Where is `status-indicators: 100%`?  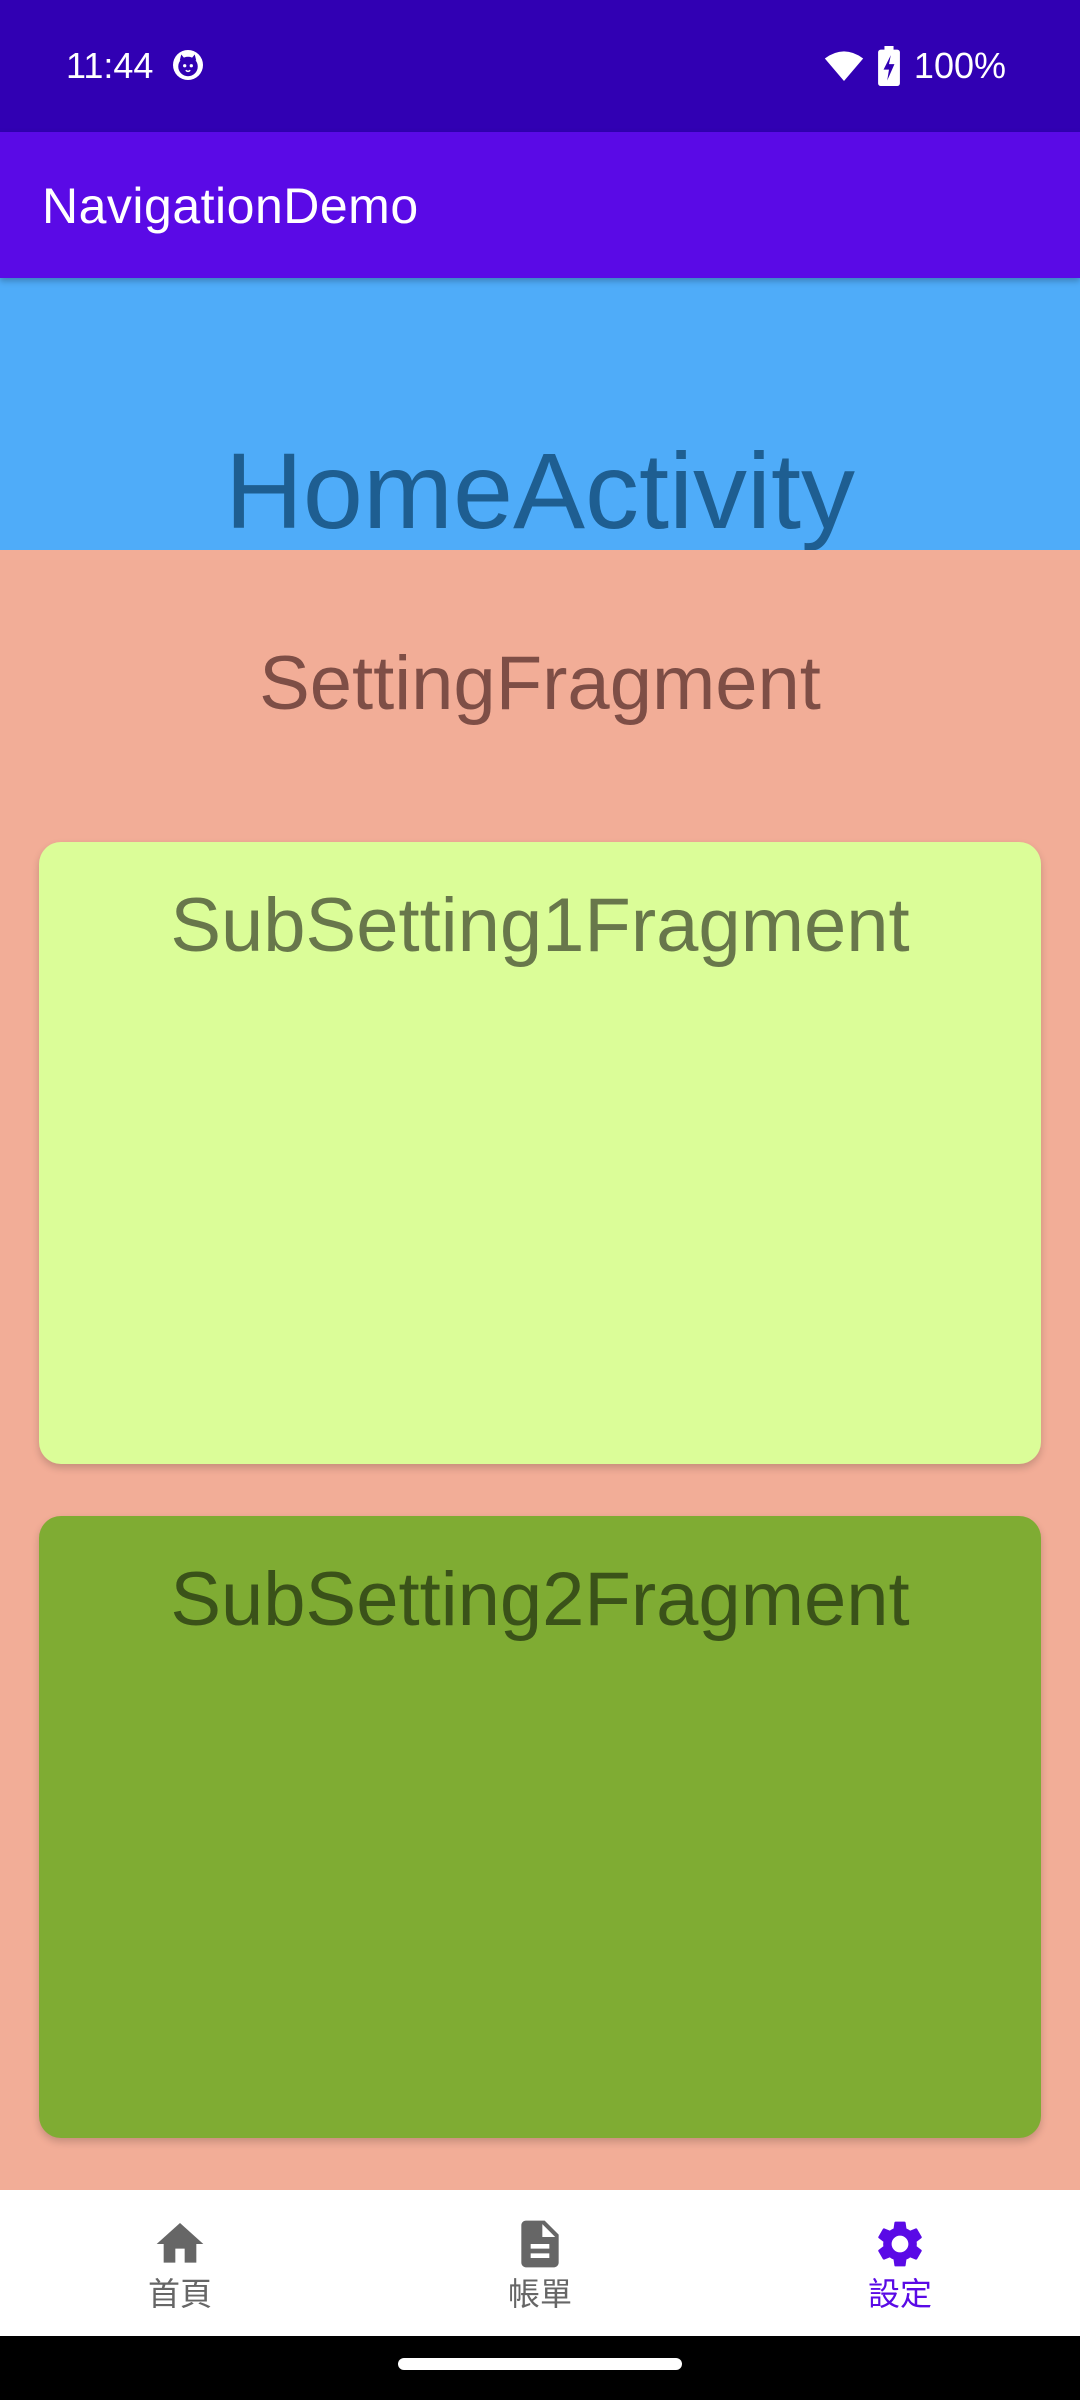
status-indicators: 100% is located at coordinates (915, 66).